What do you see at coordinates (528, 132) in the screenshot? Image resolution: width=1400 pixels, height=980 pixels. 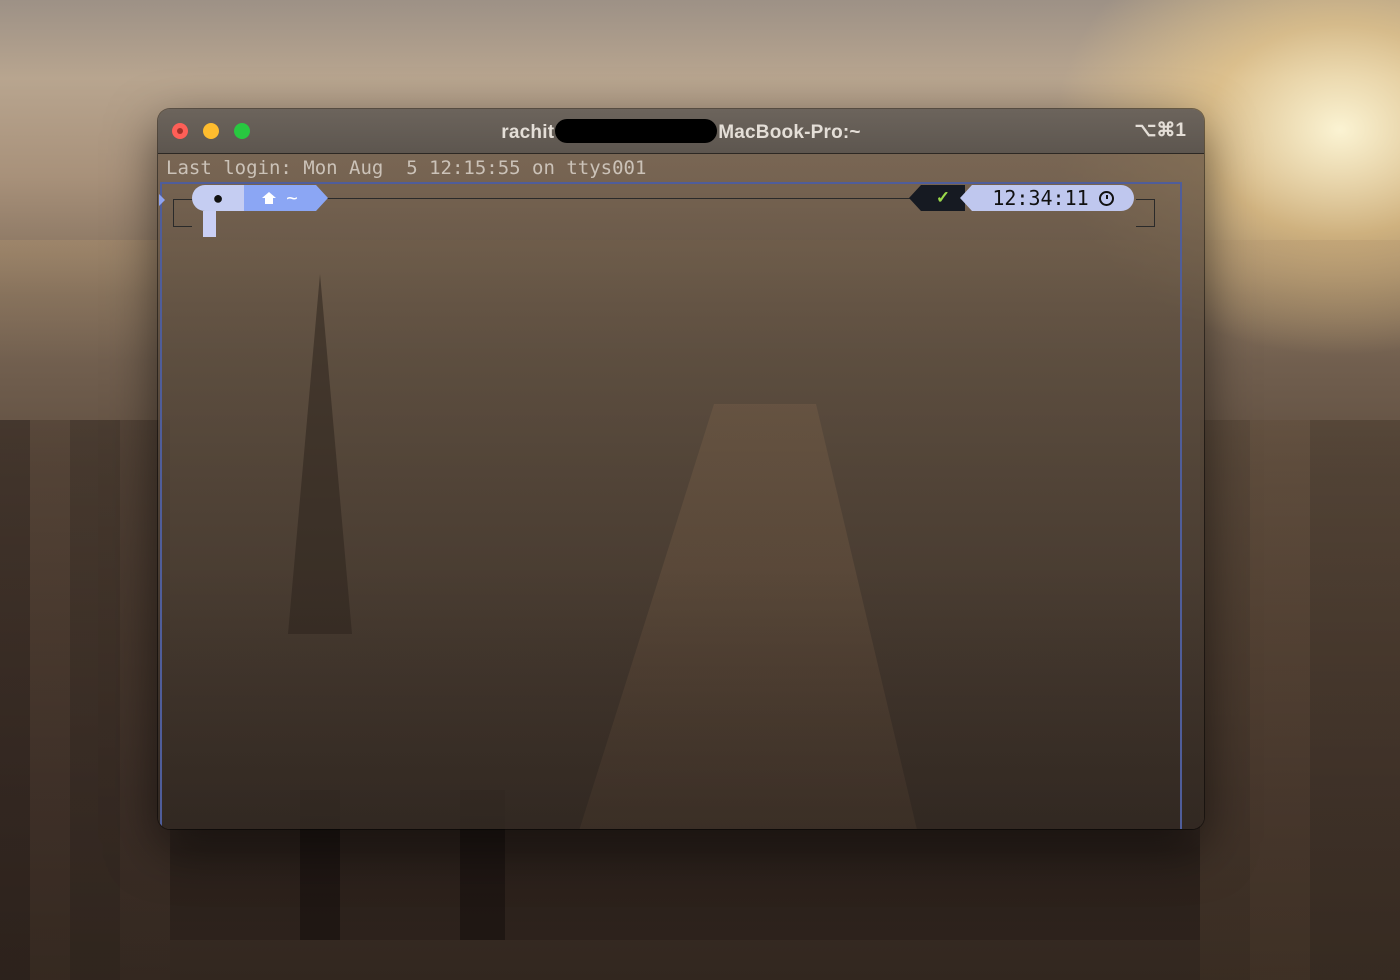 I see `window-title-prefix: rachit` at bounding box center [528, 132].